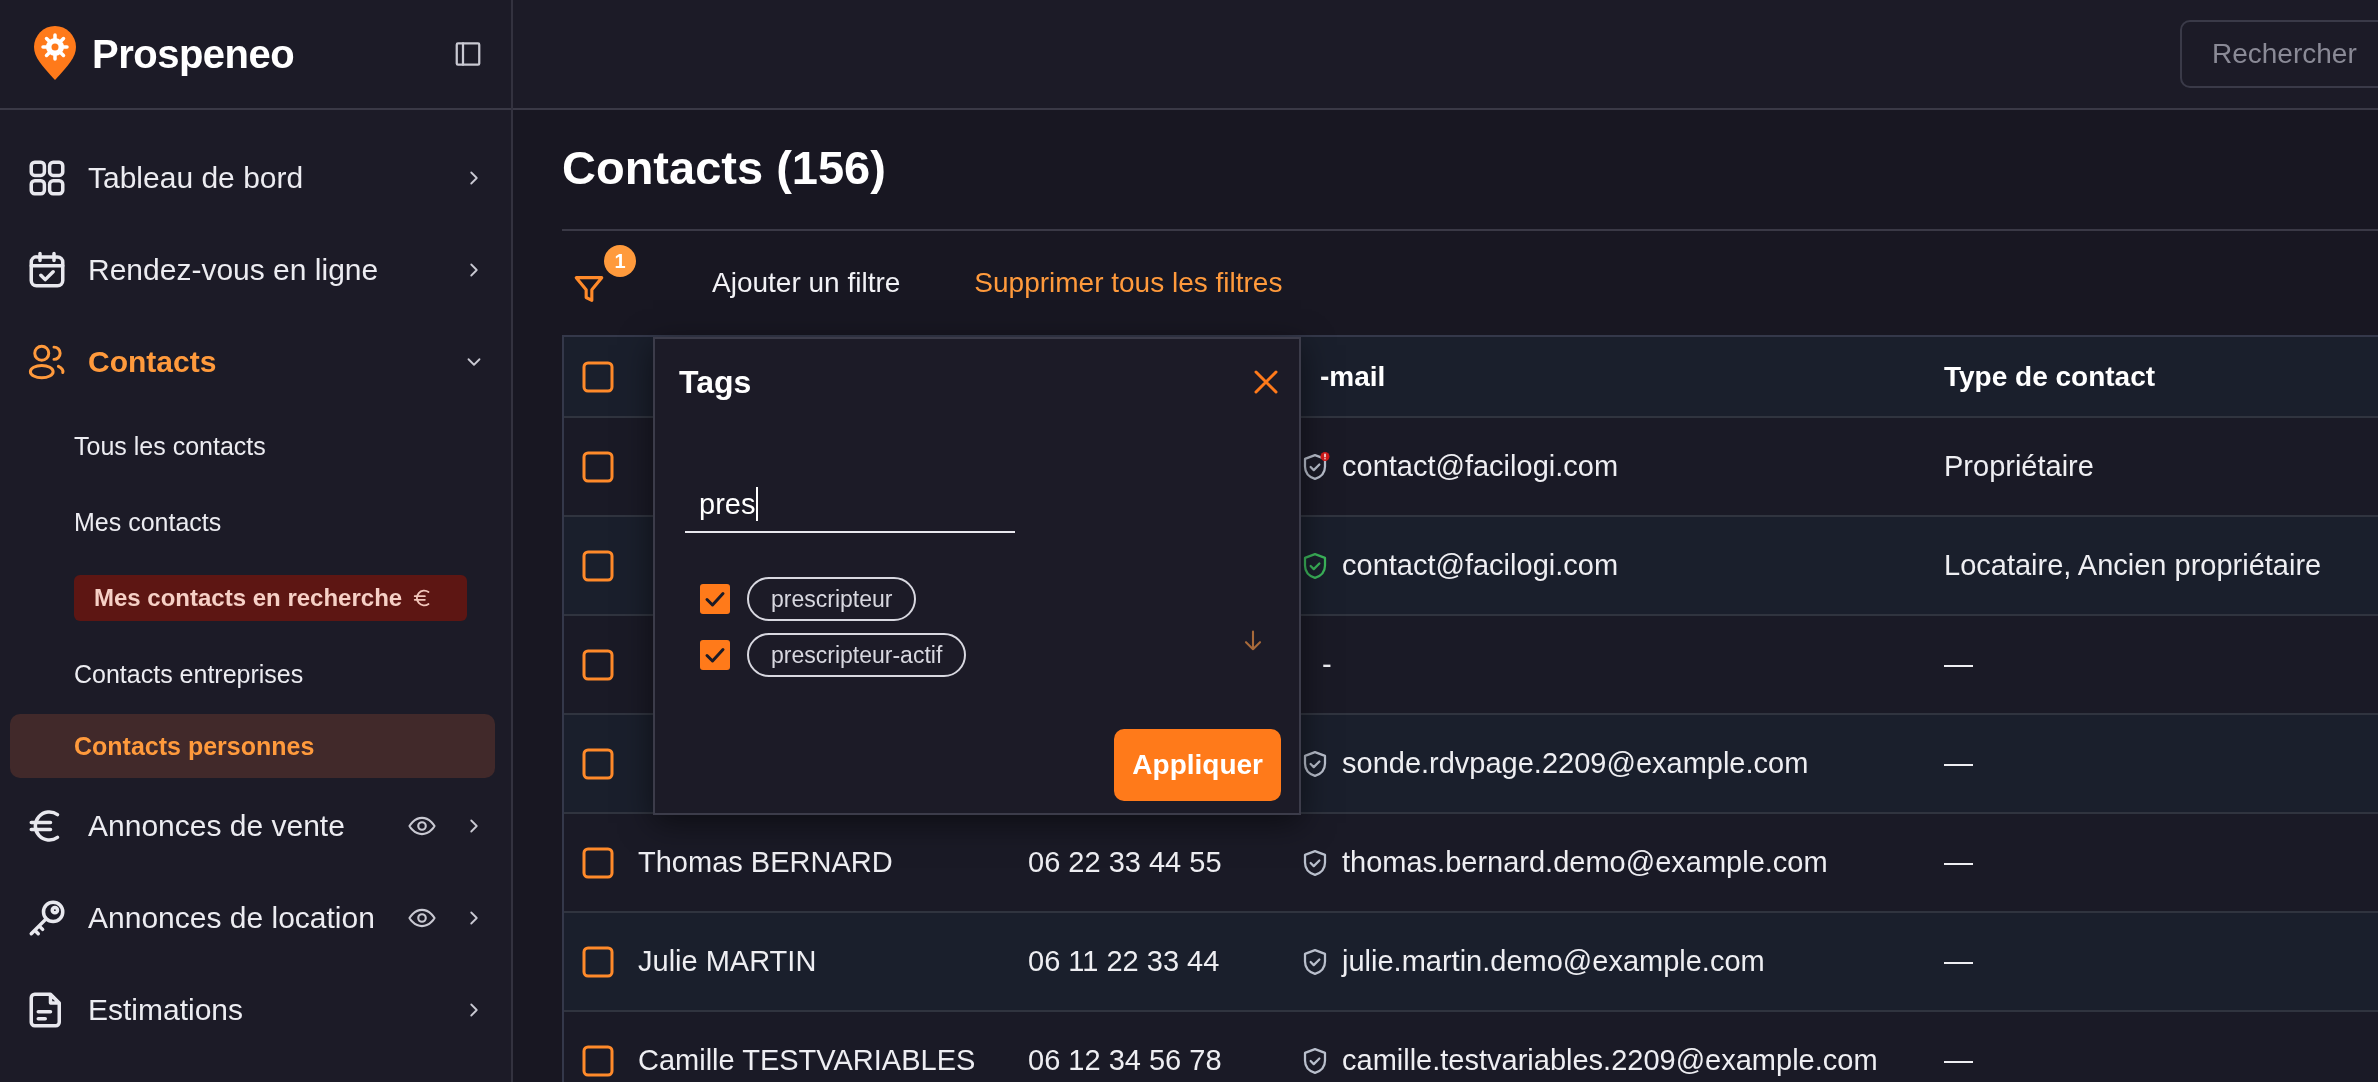 The width and height of the screenshot is (2378, 1082). I want to click on table-cell: sonde.rdvpage.2209@example.com, so click(1575, 763).